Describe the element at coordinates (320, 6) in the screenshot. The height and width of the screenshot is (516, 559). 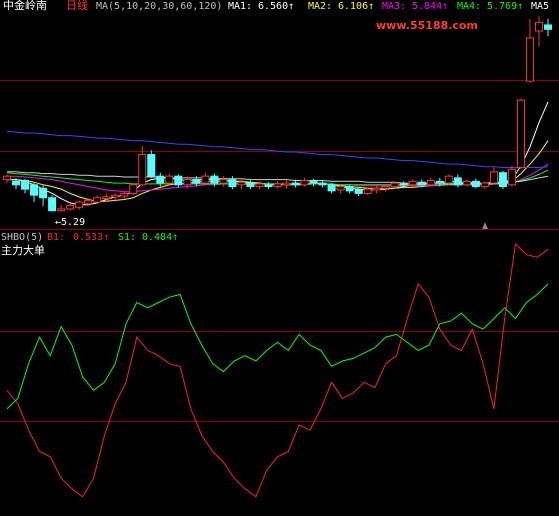
I see `ma-legend-label: MA2:` at that location.